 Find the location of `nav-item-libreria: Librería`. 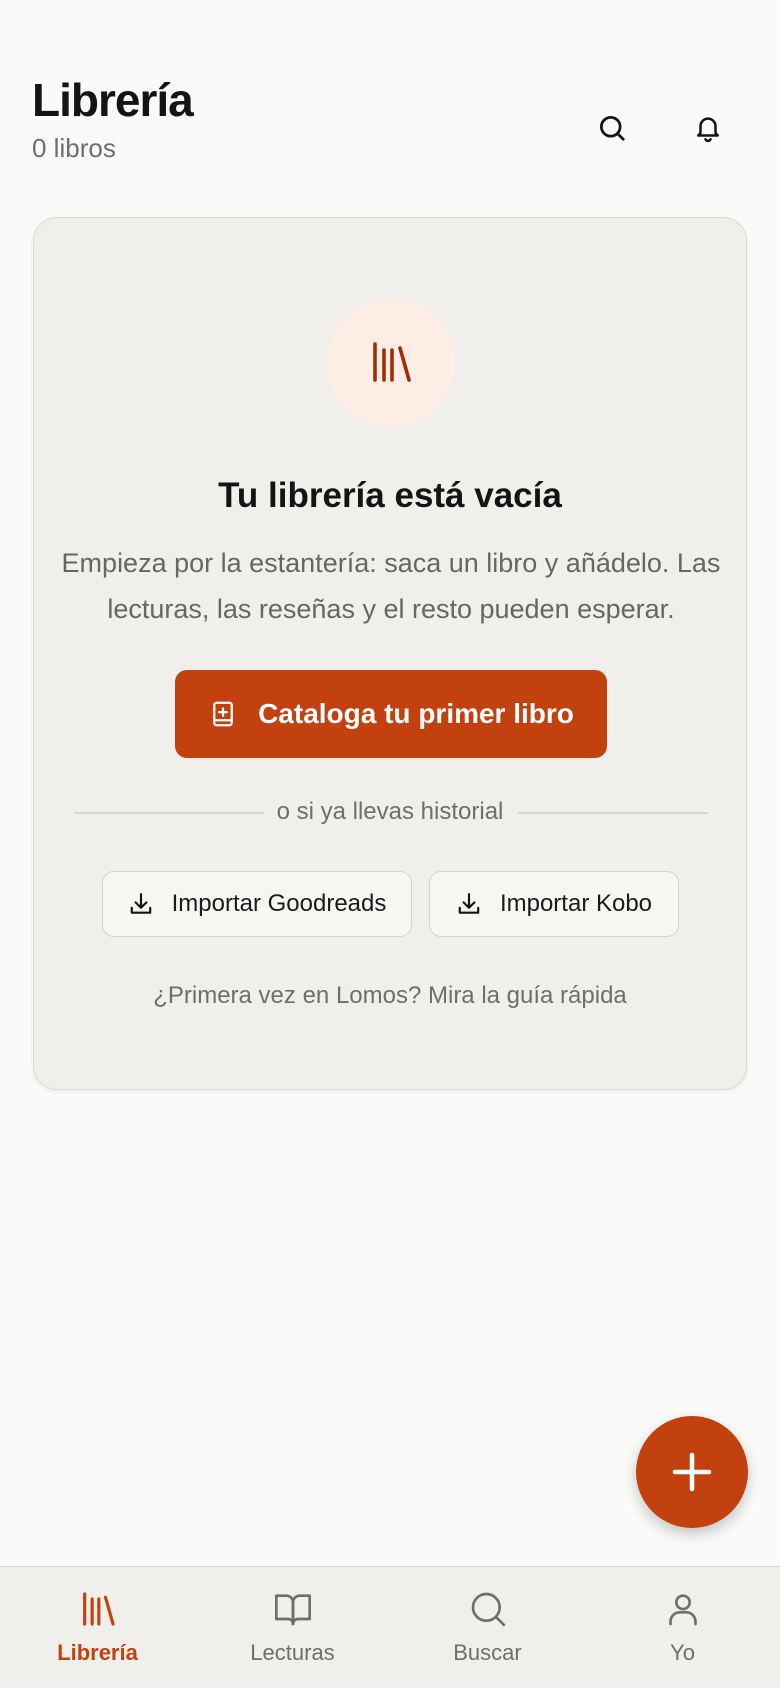

nav-item-libreria: Librería is located at coordinates (97, 1627).